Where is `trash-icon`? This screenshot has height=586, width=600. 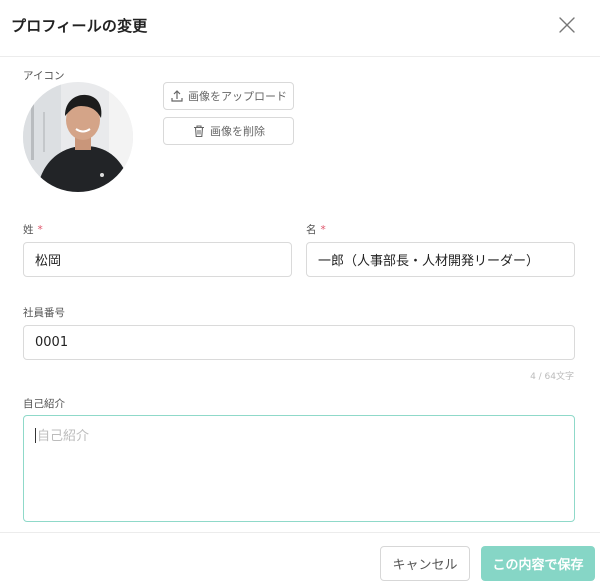
trash-icon is located at coordinates (199, 131).